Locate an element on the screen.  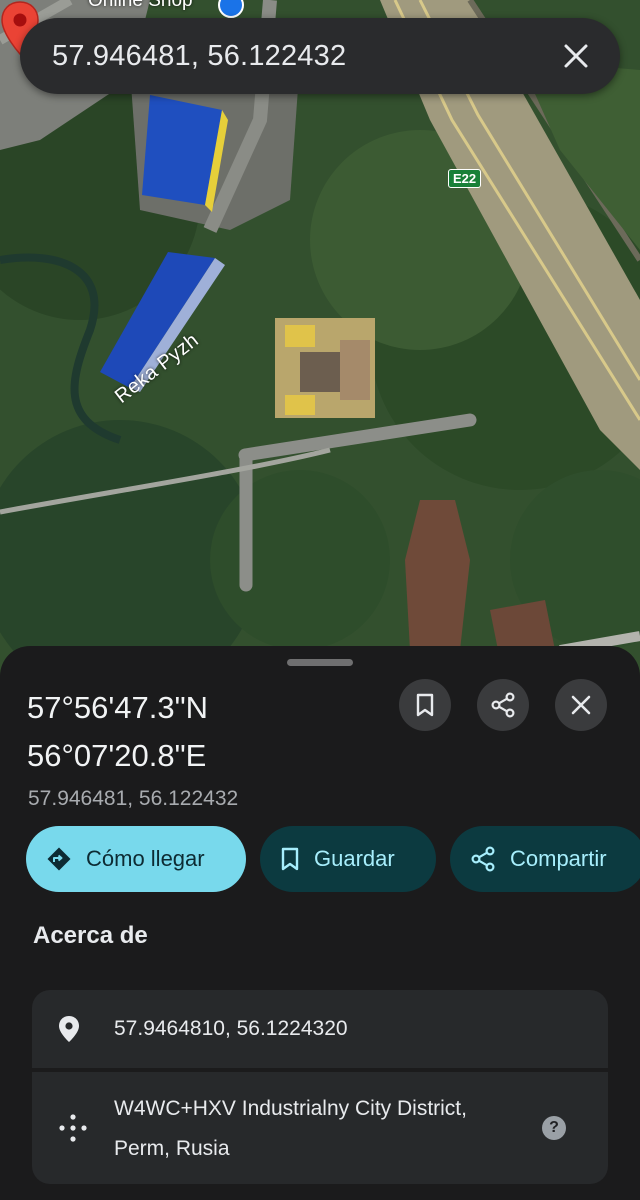
place-title-latitude: 57°56'47.3"N is located at coordinates (118, 707).